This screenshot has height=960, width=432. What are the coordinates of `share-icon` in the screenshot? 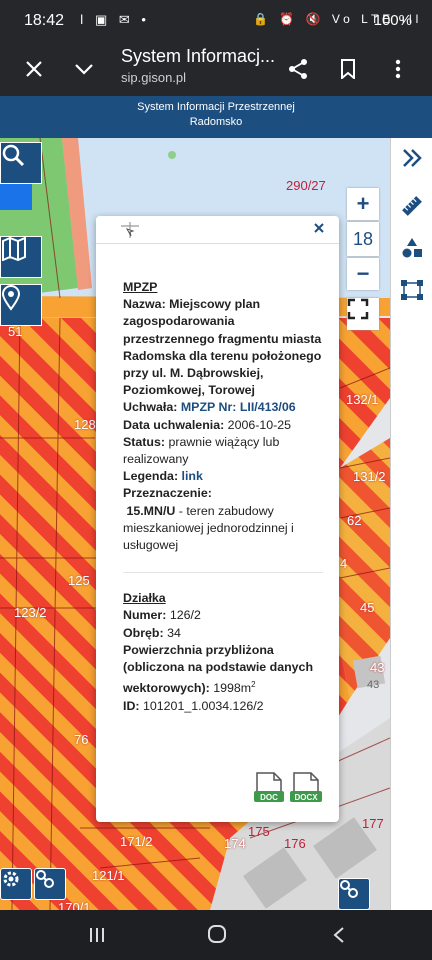 It's located at (298, 69).